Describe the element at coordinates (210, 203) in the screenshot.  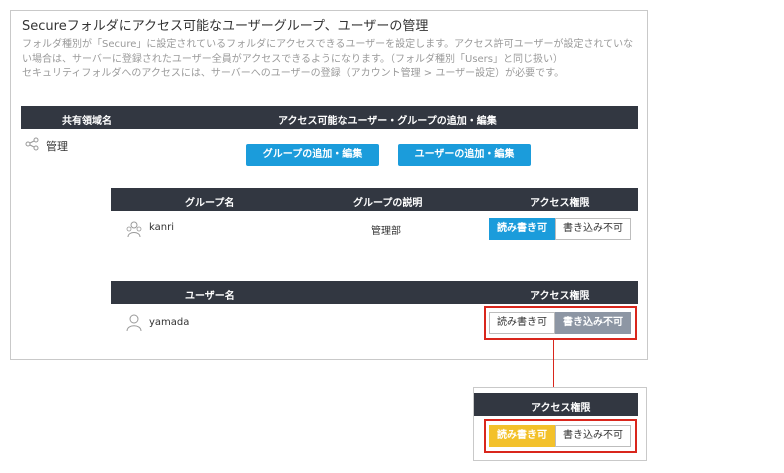
I see `header-group-name: グループ名` at that location.